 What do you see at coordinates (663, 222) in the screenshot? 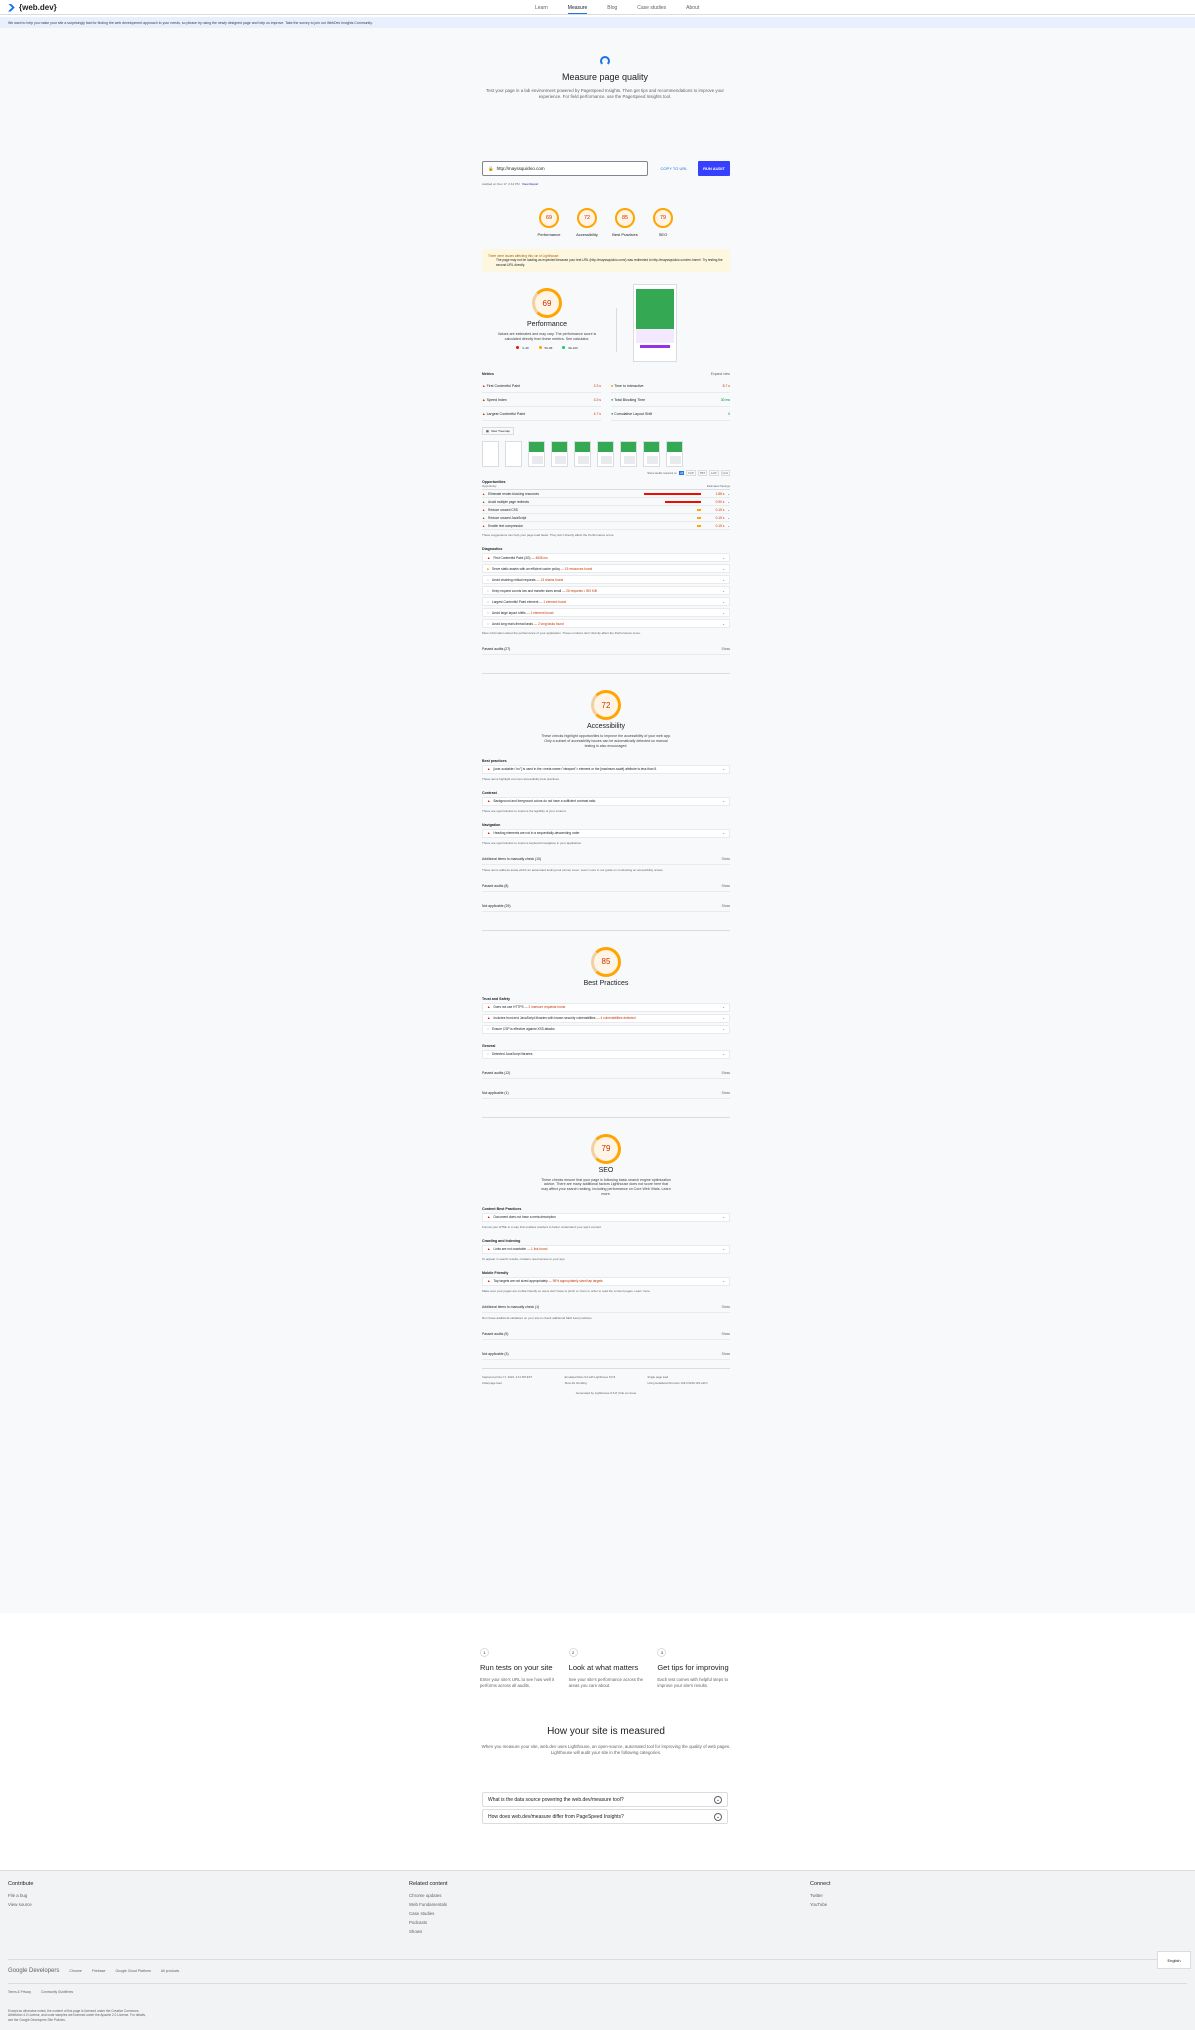
I see `gauge-seo: 79 SEO` at bounding box center [663, 222].